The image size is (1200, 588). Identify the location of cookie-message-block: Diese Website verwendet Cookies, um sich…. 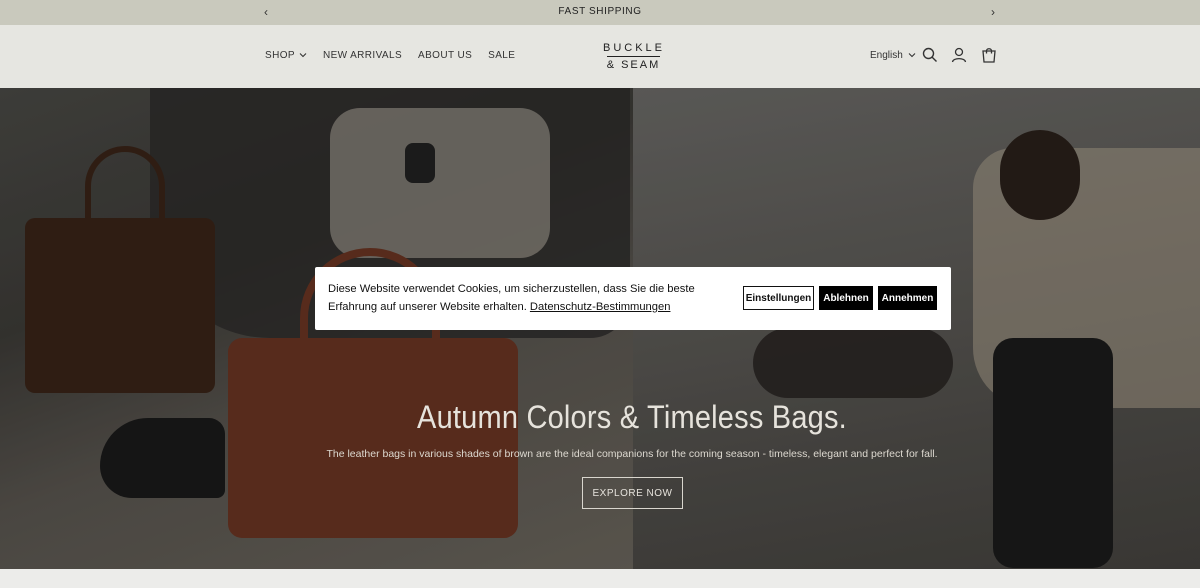
(534, 298).